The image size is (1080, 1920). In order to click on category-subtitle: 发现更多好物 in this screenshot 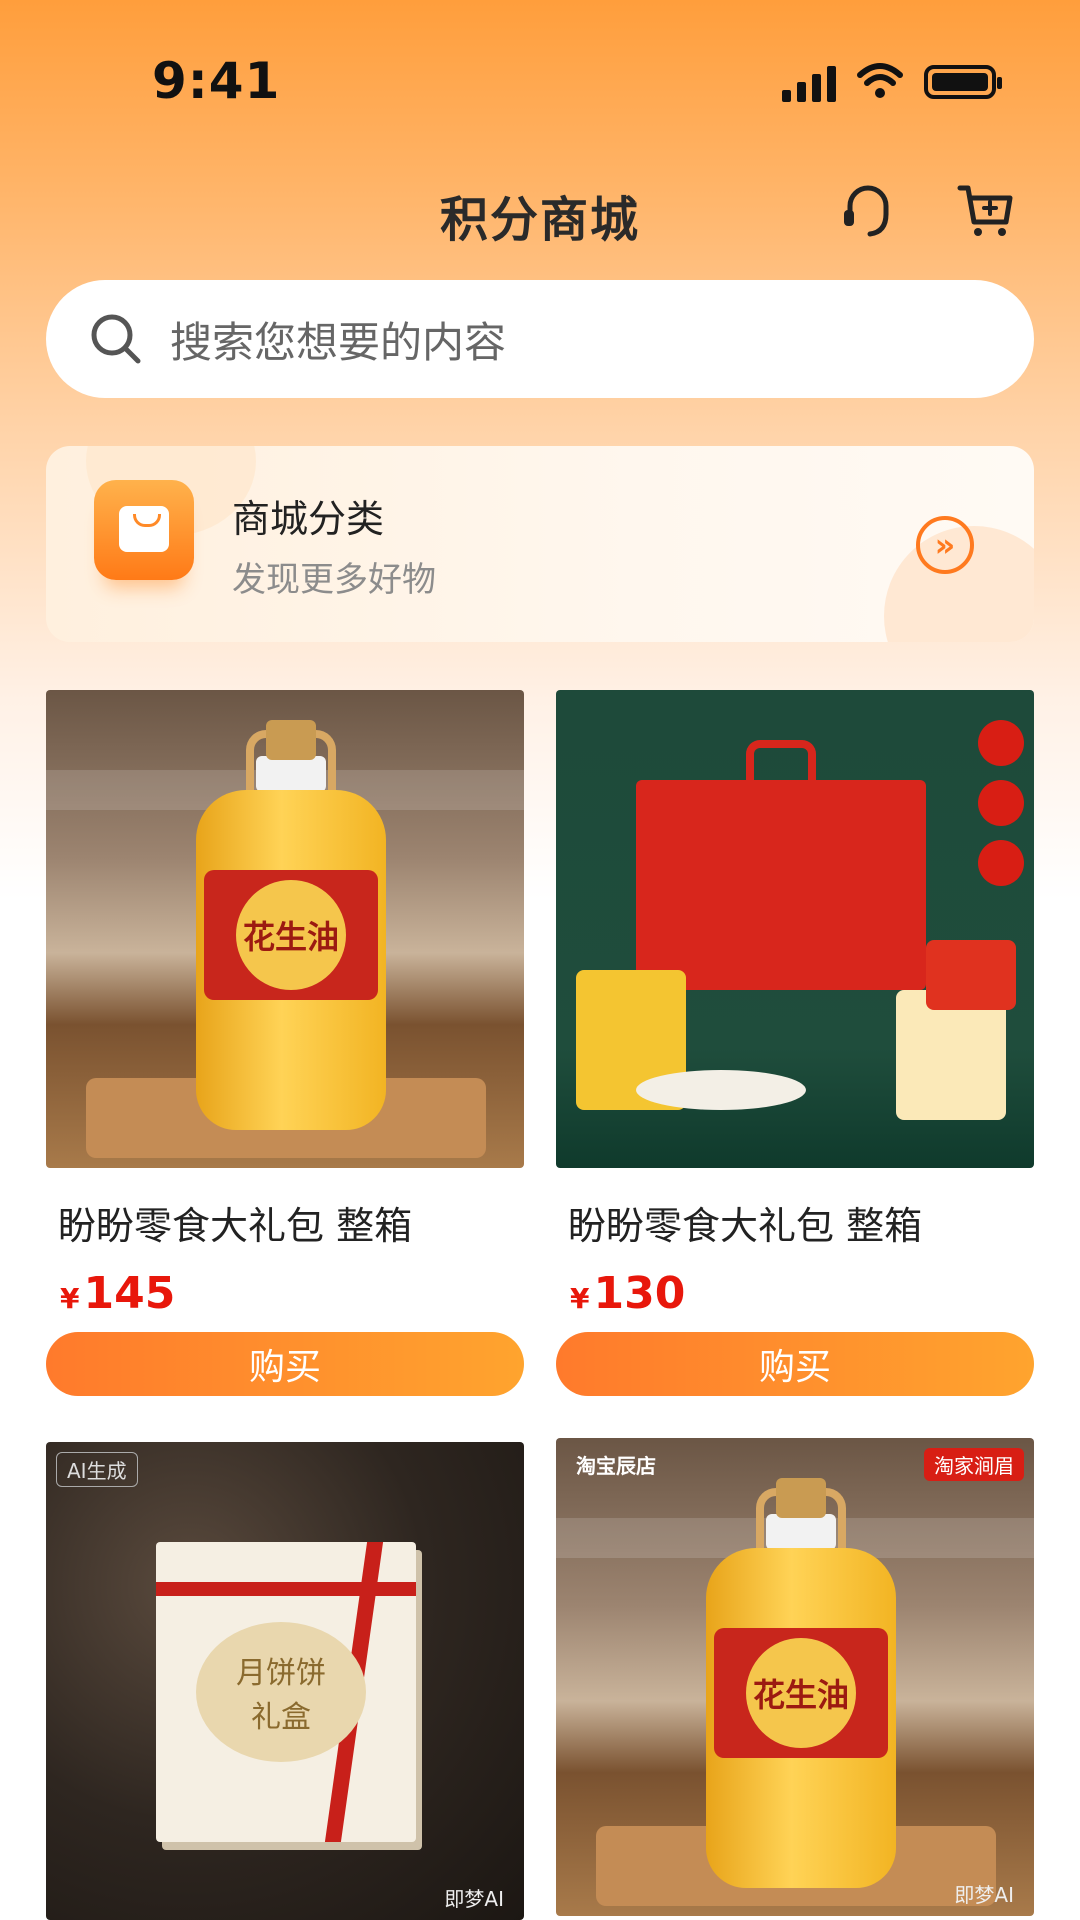, I will do `click(334, 580)`.